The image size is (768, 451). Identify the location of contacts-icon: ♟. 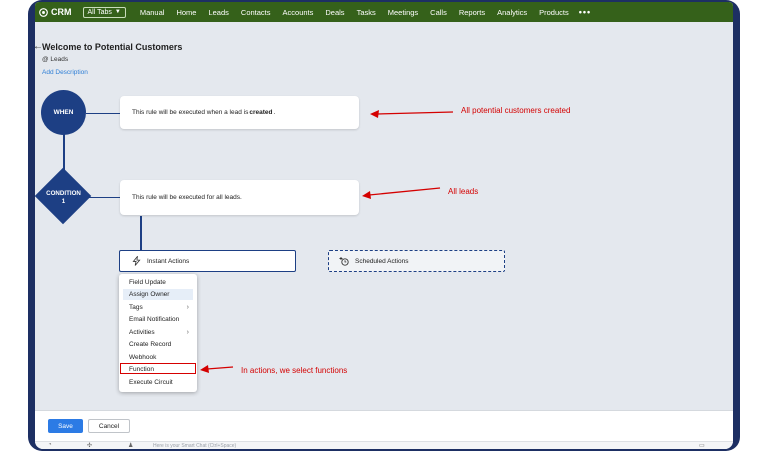
(130, 445).